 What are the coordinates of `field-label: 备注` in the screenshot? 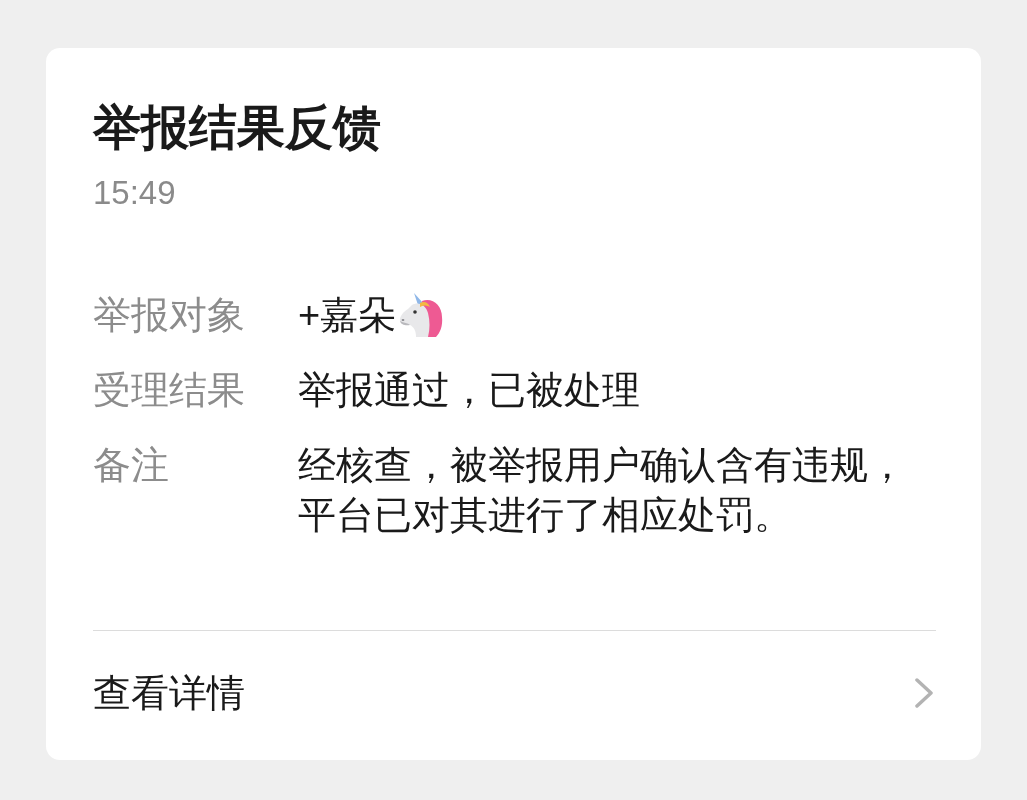 It's located at (131, 465).